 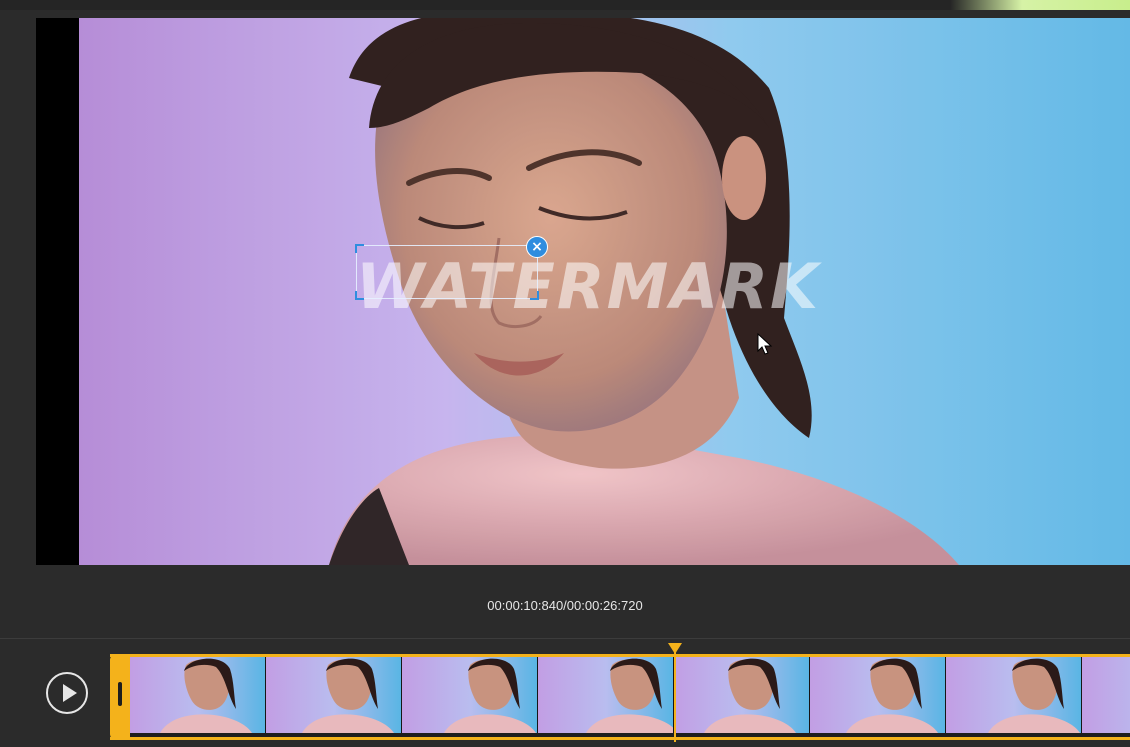 I want to click on thumbnail-strip, so click(x=630, y=695).